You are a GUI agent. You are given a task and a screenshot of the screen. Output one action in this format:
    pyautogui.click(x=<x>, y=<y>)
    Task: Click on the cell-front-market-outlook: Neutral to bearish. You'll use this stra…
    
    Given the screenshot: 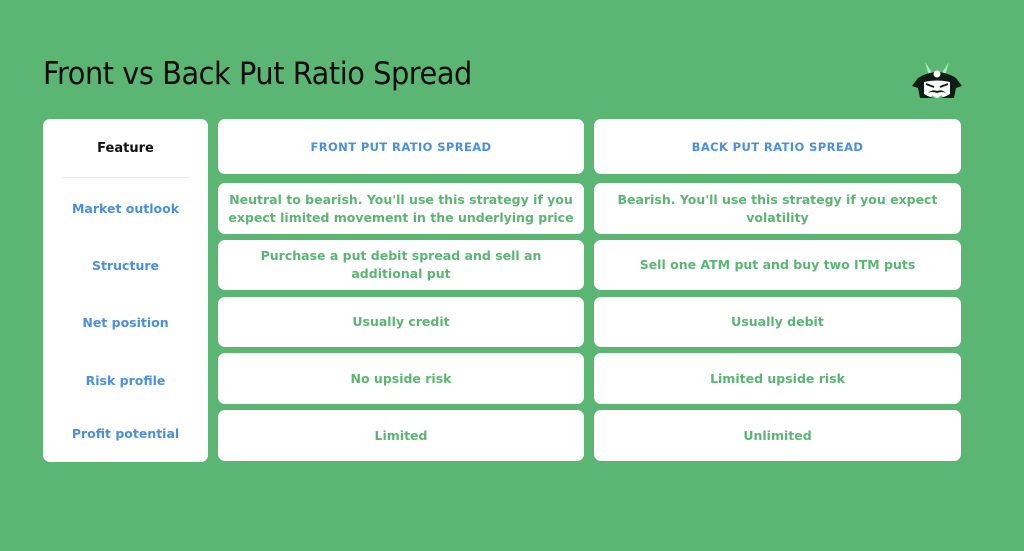 What is the action you would take?
    pyautogui.click(x=401, y=208)
    